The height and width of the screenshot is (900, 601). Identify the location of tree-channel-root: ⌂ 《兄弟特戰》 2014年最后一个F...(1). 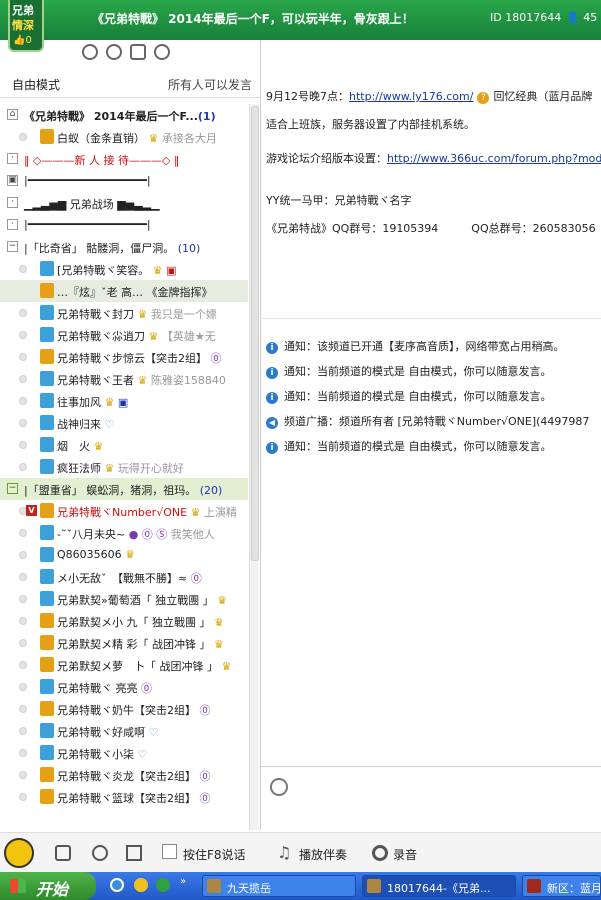
(124, 115).